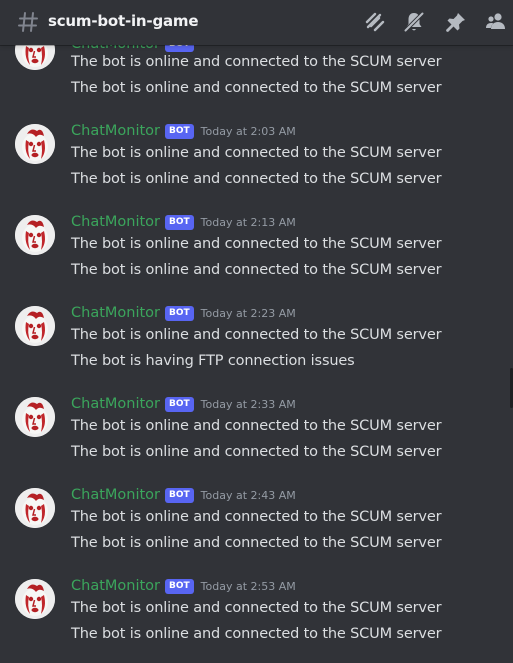 This screenshot has height=663, width=513. I want to click on timestamp: Today at 2:53 AM, so click(248, 586).